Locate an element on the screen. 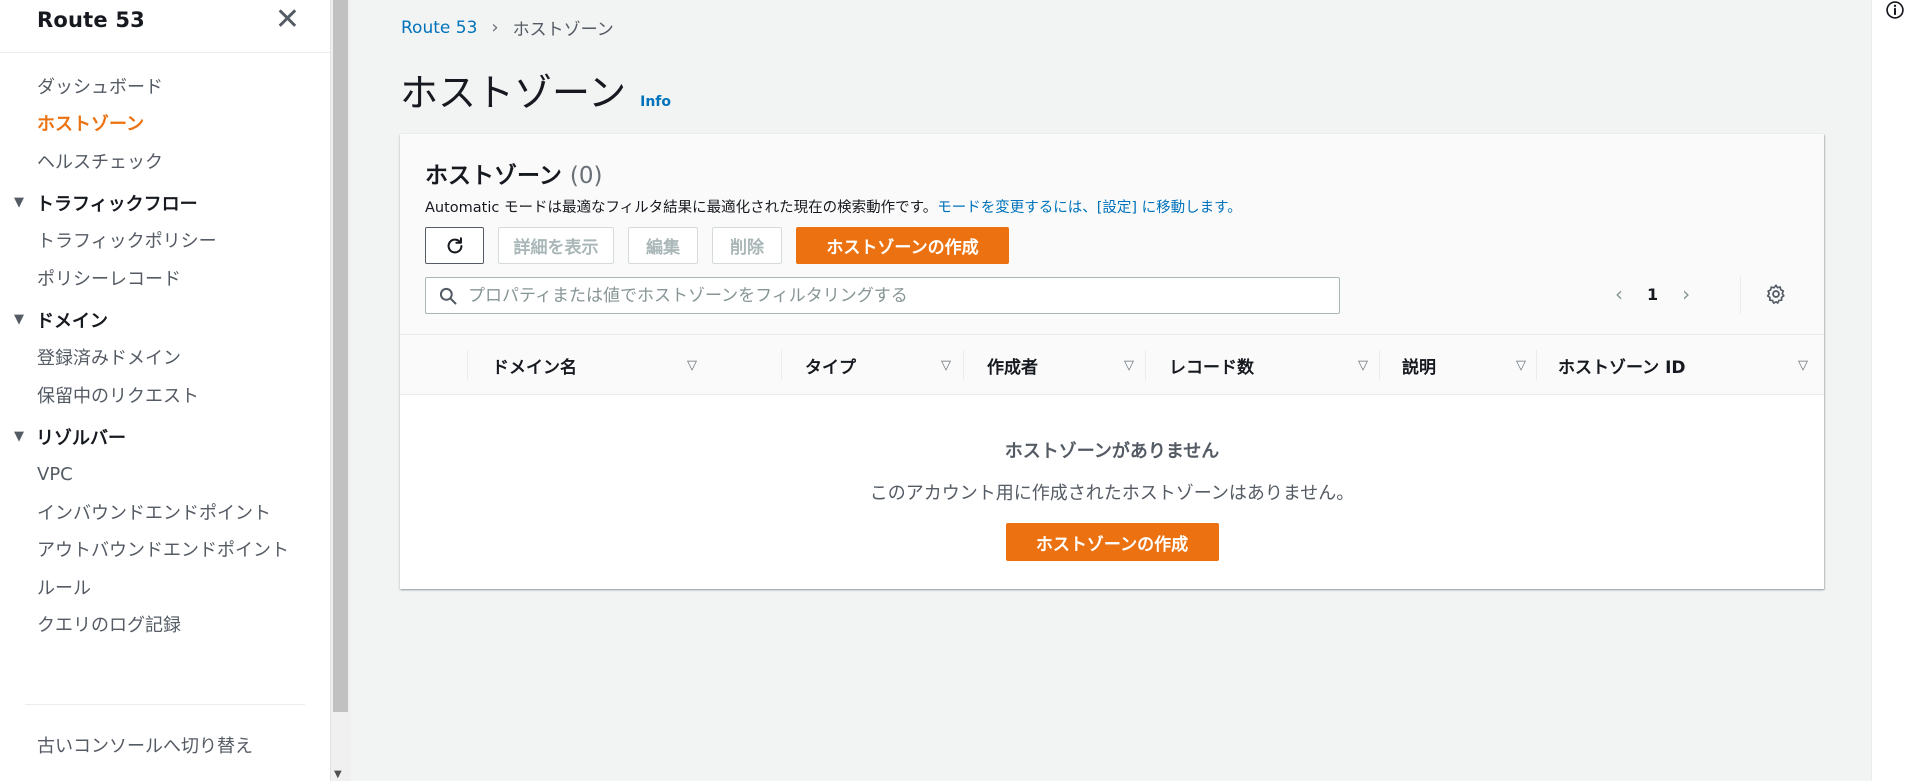  search-input is located at coordinates (893, 295).